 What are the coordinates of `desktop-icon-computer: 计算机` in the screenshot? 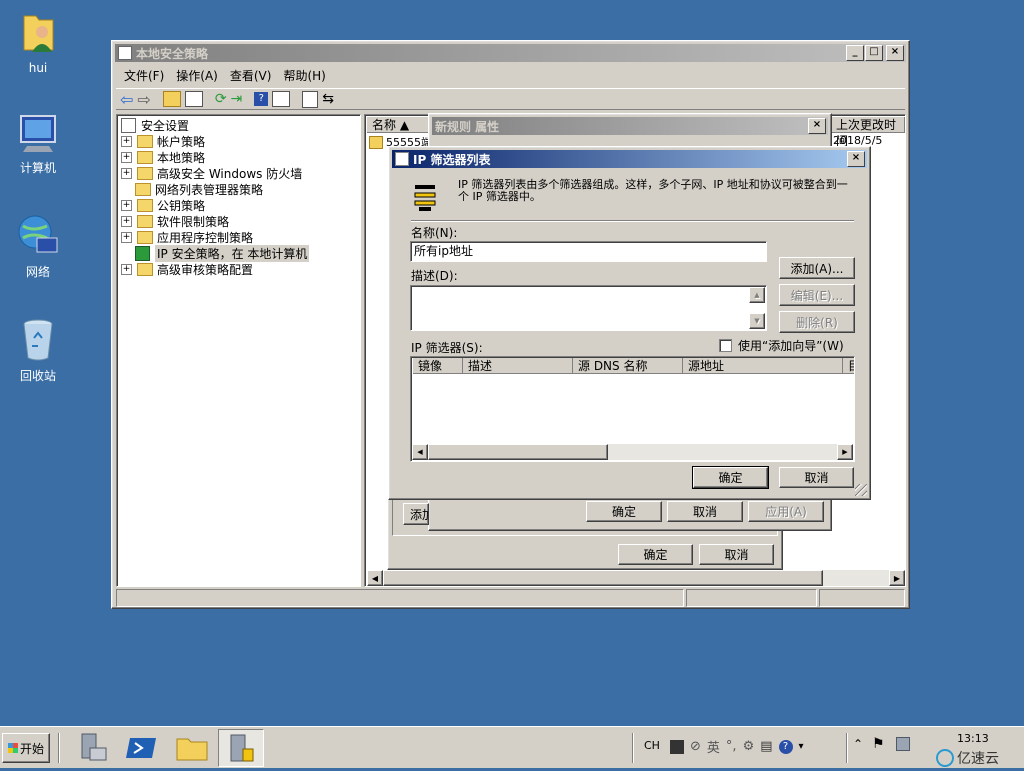 It's located at (38, 144).